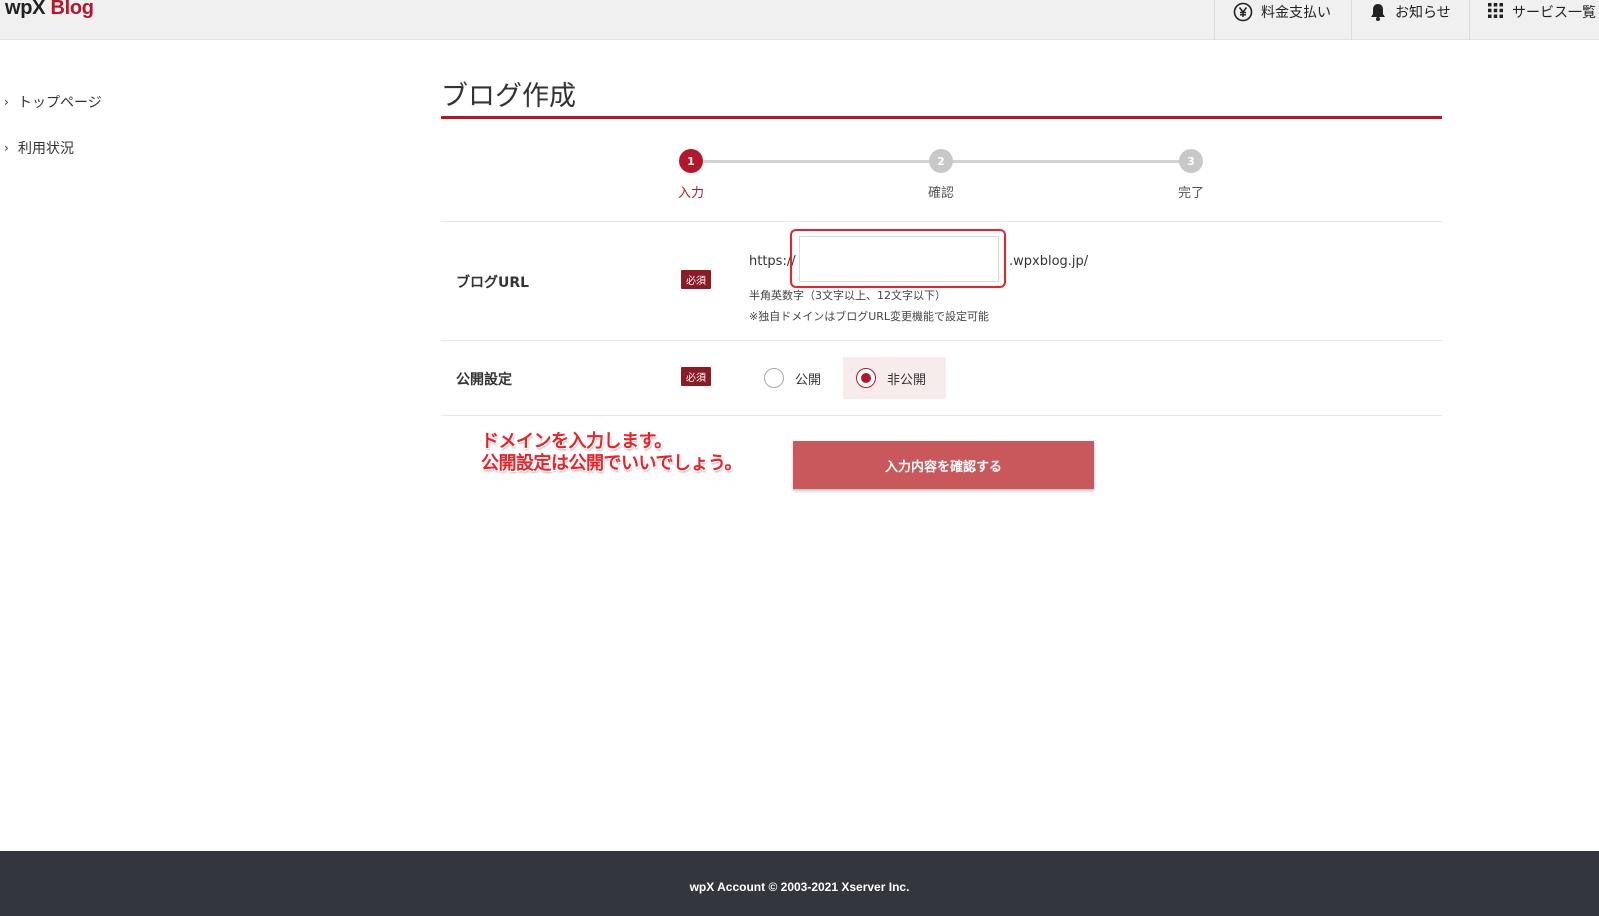  Describe the element at coordinates (1049, 261) in the screenshot. I see `url-suffix: .wpxblog.jp/` at that location.